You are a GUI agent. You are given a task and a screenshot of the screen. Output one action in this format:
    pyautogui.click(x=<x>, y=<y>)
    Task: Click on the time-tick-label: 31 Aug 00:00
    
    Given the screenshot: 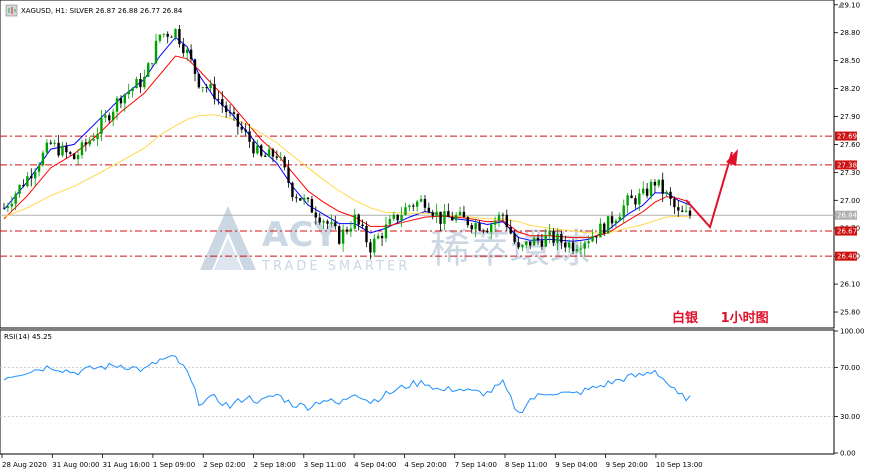 What is the action you would take?
    pyautogui.click(x=75, y=465)
    